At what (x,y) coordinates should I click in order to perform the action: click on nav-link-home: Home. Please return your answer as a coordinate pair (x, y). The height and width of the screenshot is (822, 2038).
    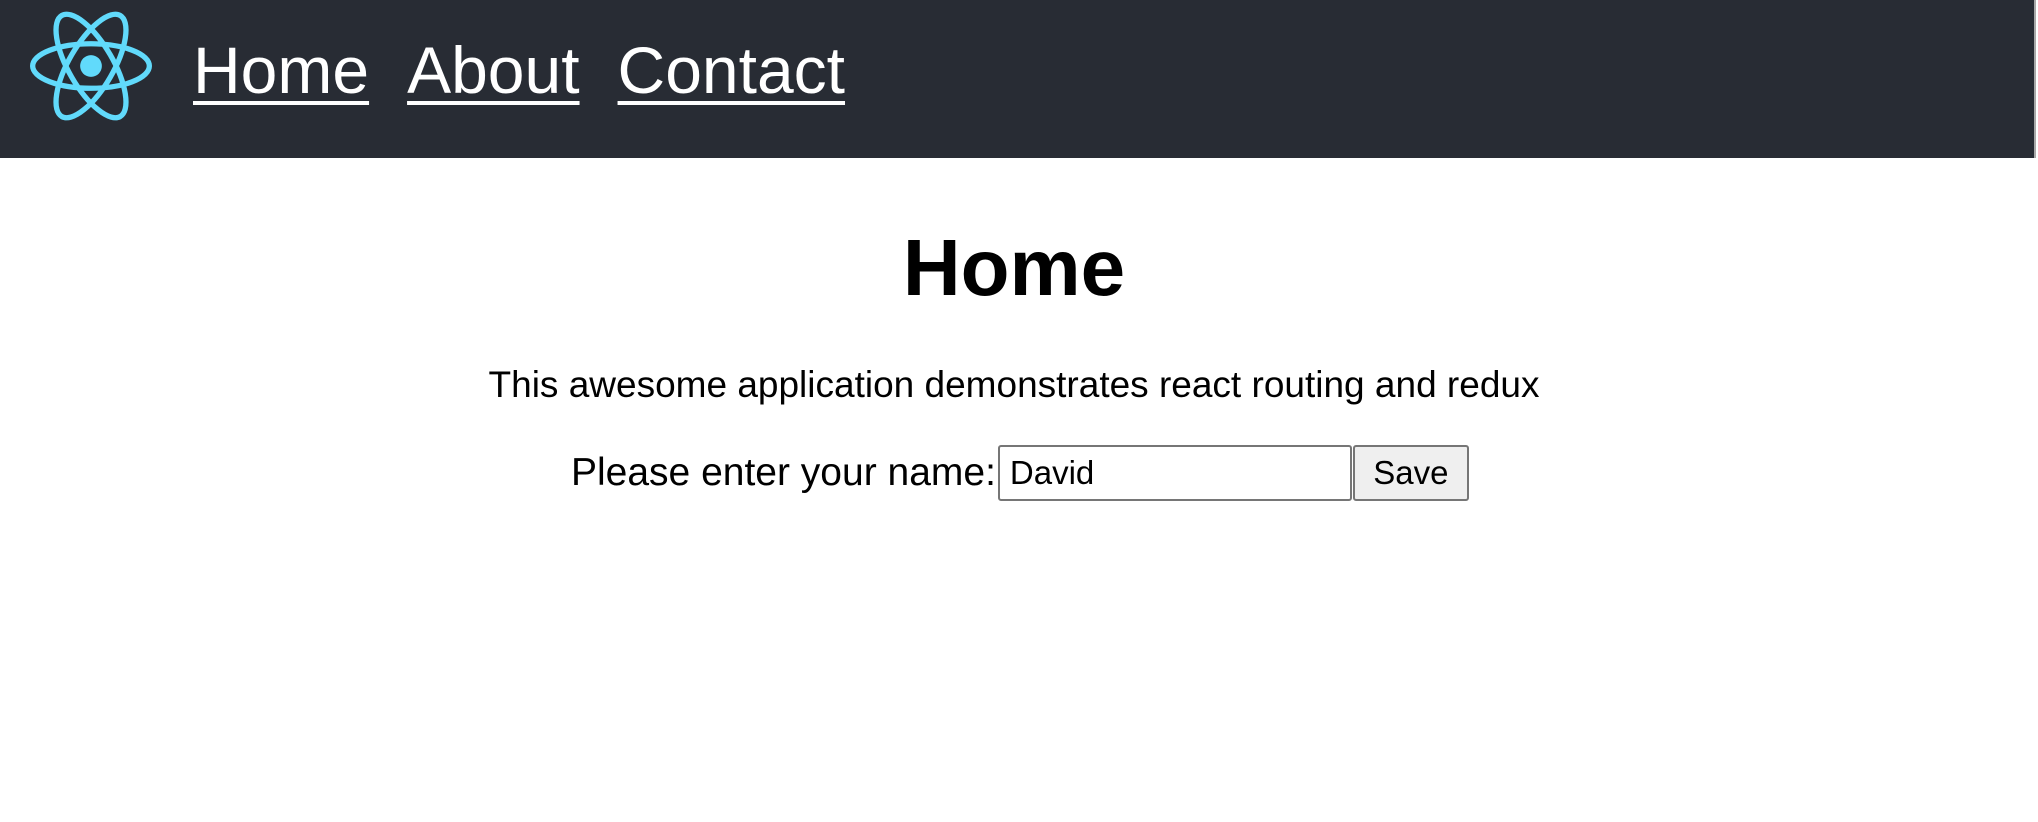
    Looking at the image, I should click on (281, 70).